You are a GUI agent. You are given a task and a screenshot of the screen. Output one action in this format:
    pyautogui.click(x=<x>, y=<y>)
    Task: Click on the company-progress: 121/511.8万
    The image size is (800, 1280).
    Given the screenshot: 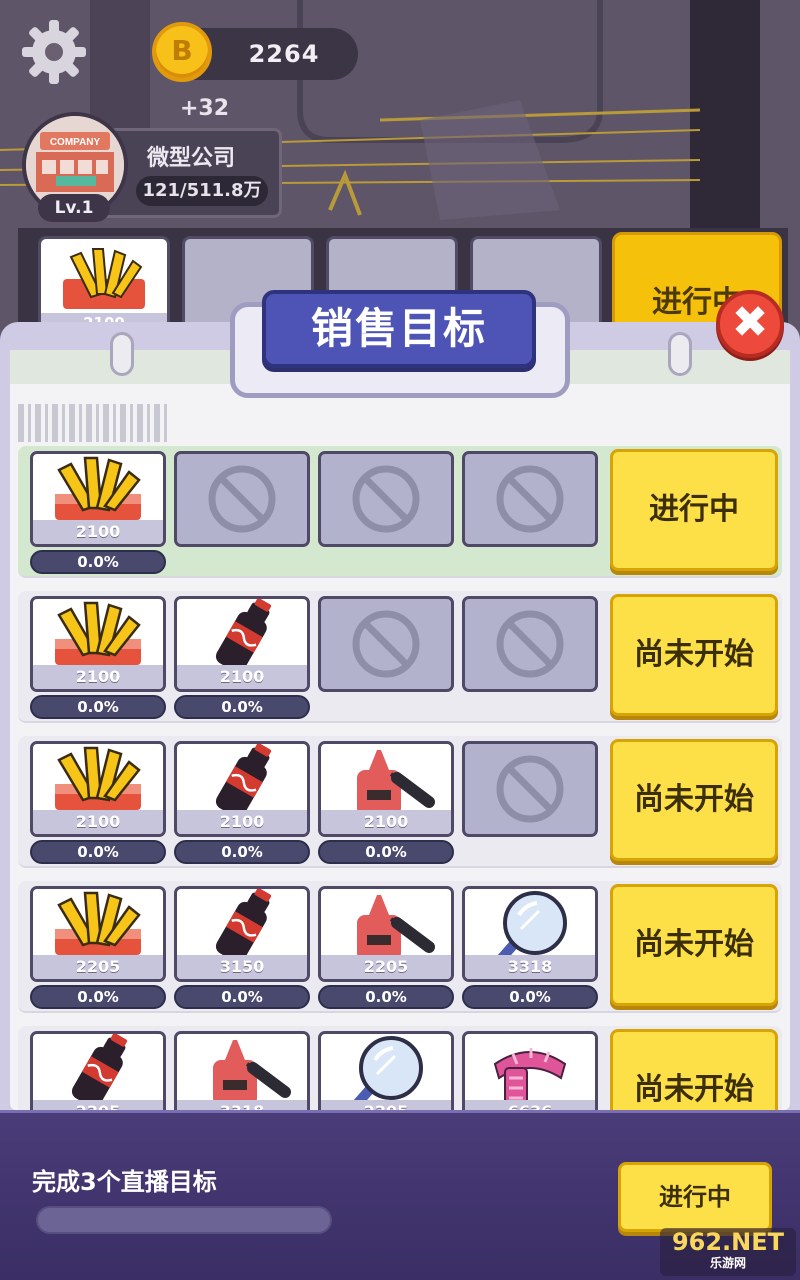 What is the action you would take?
    pyautogui.click(x=202, y=191)
    